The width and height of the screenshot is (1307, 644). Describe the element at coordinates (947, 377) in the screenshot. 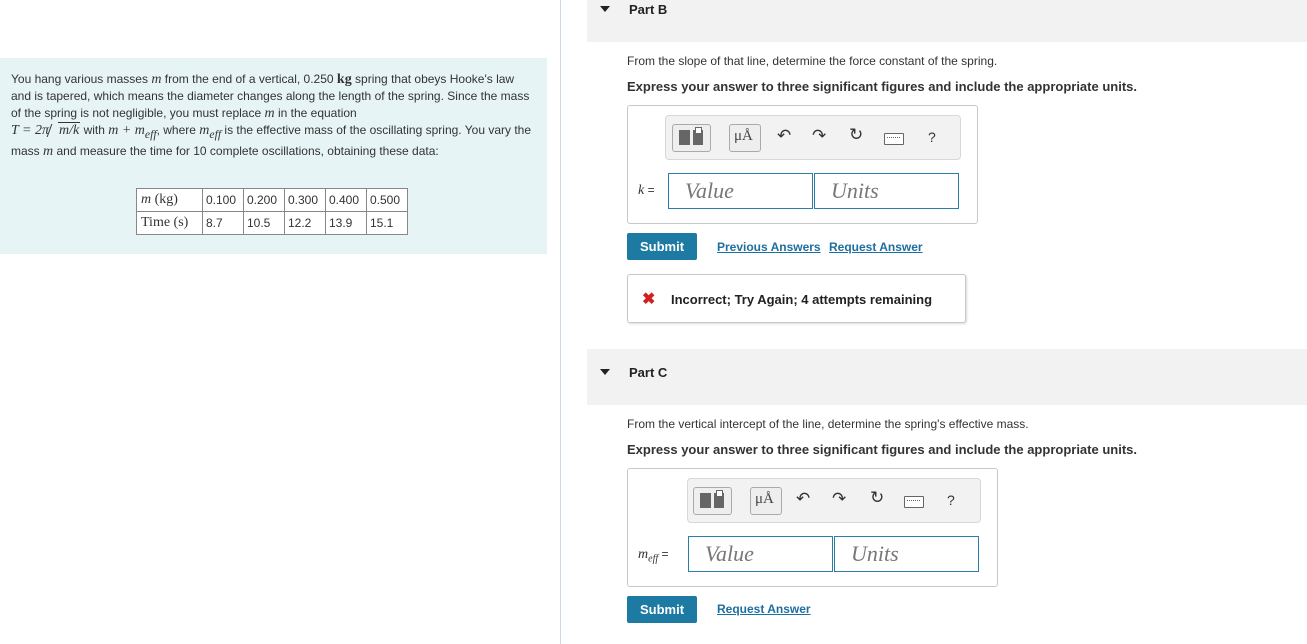

I see `part-c-header` at that location.